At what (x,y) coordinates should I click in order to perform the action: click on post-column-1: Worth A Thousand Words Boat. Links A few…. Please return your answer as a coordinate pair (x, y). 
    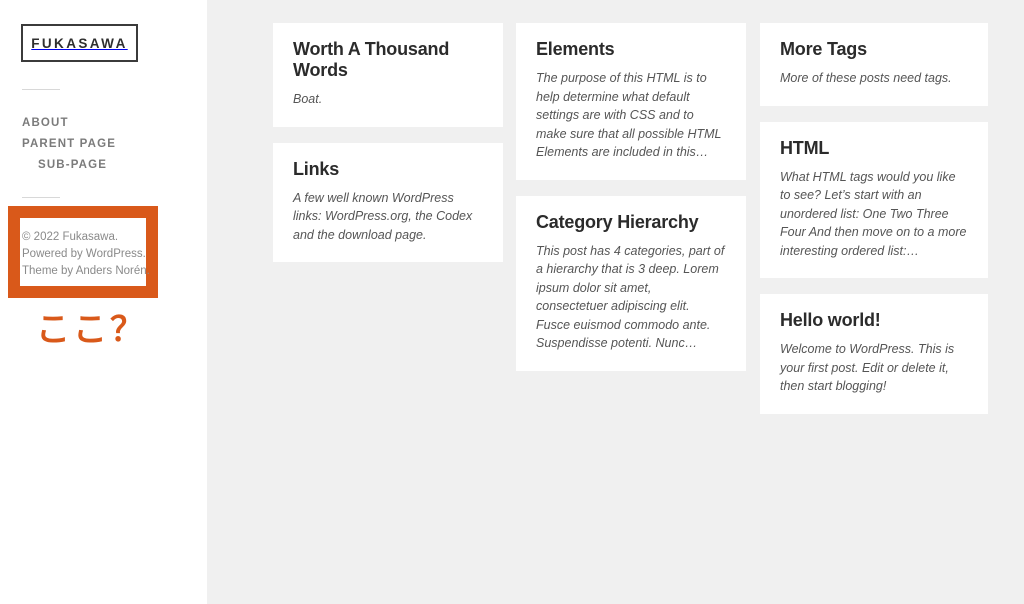
    Looking at the image, I should click on (388, 150).